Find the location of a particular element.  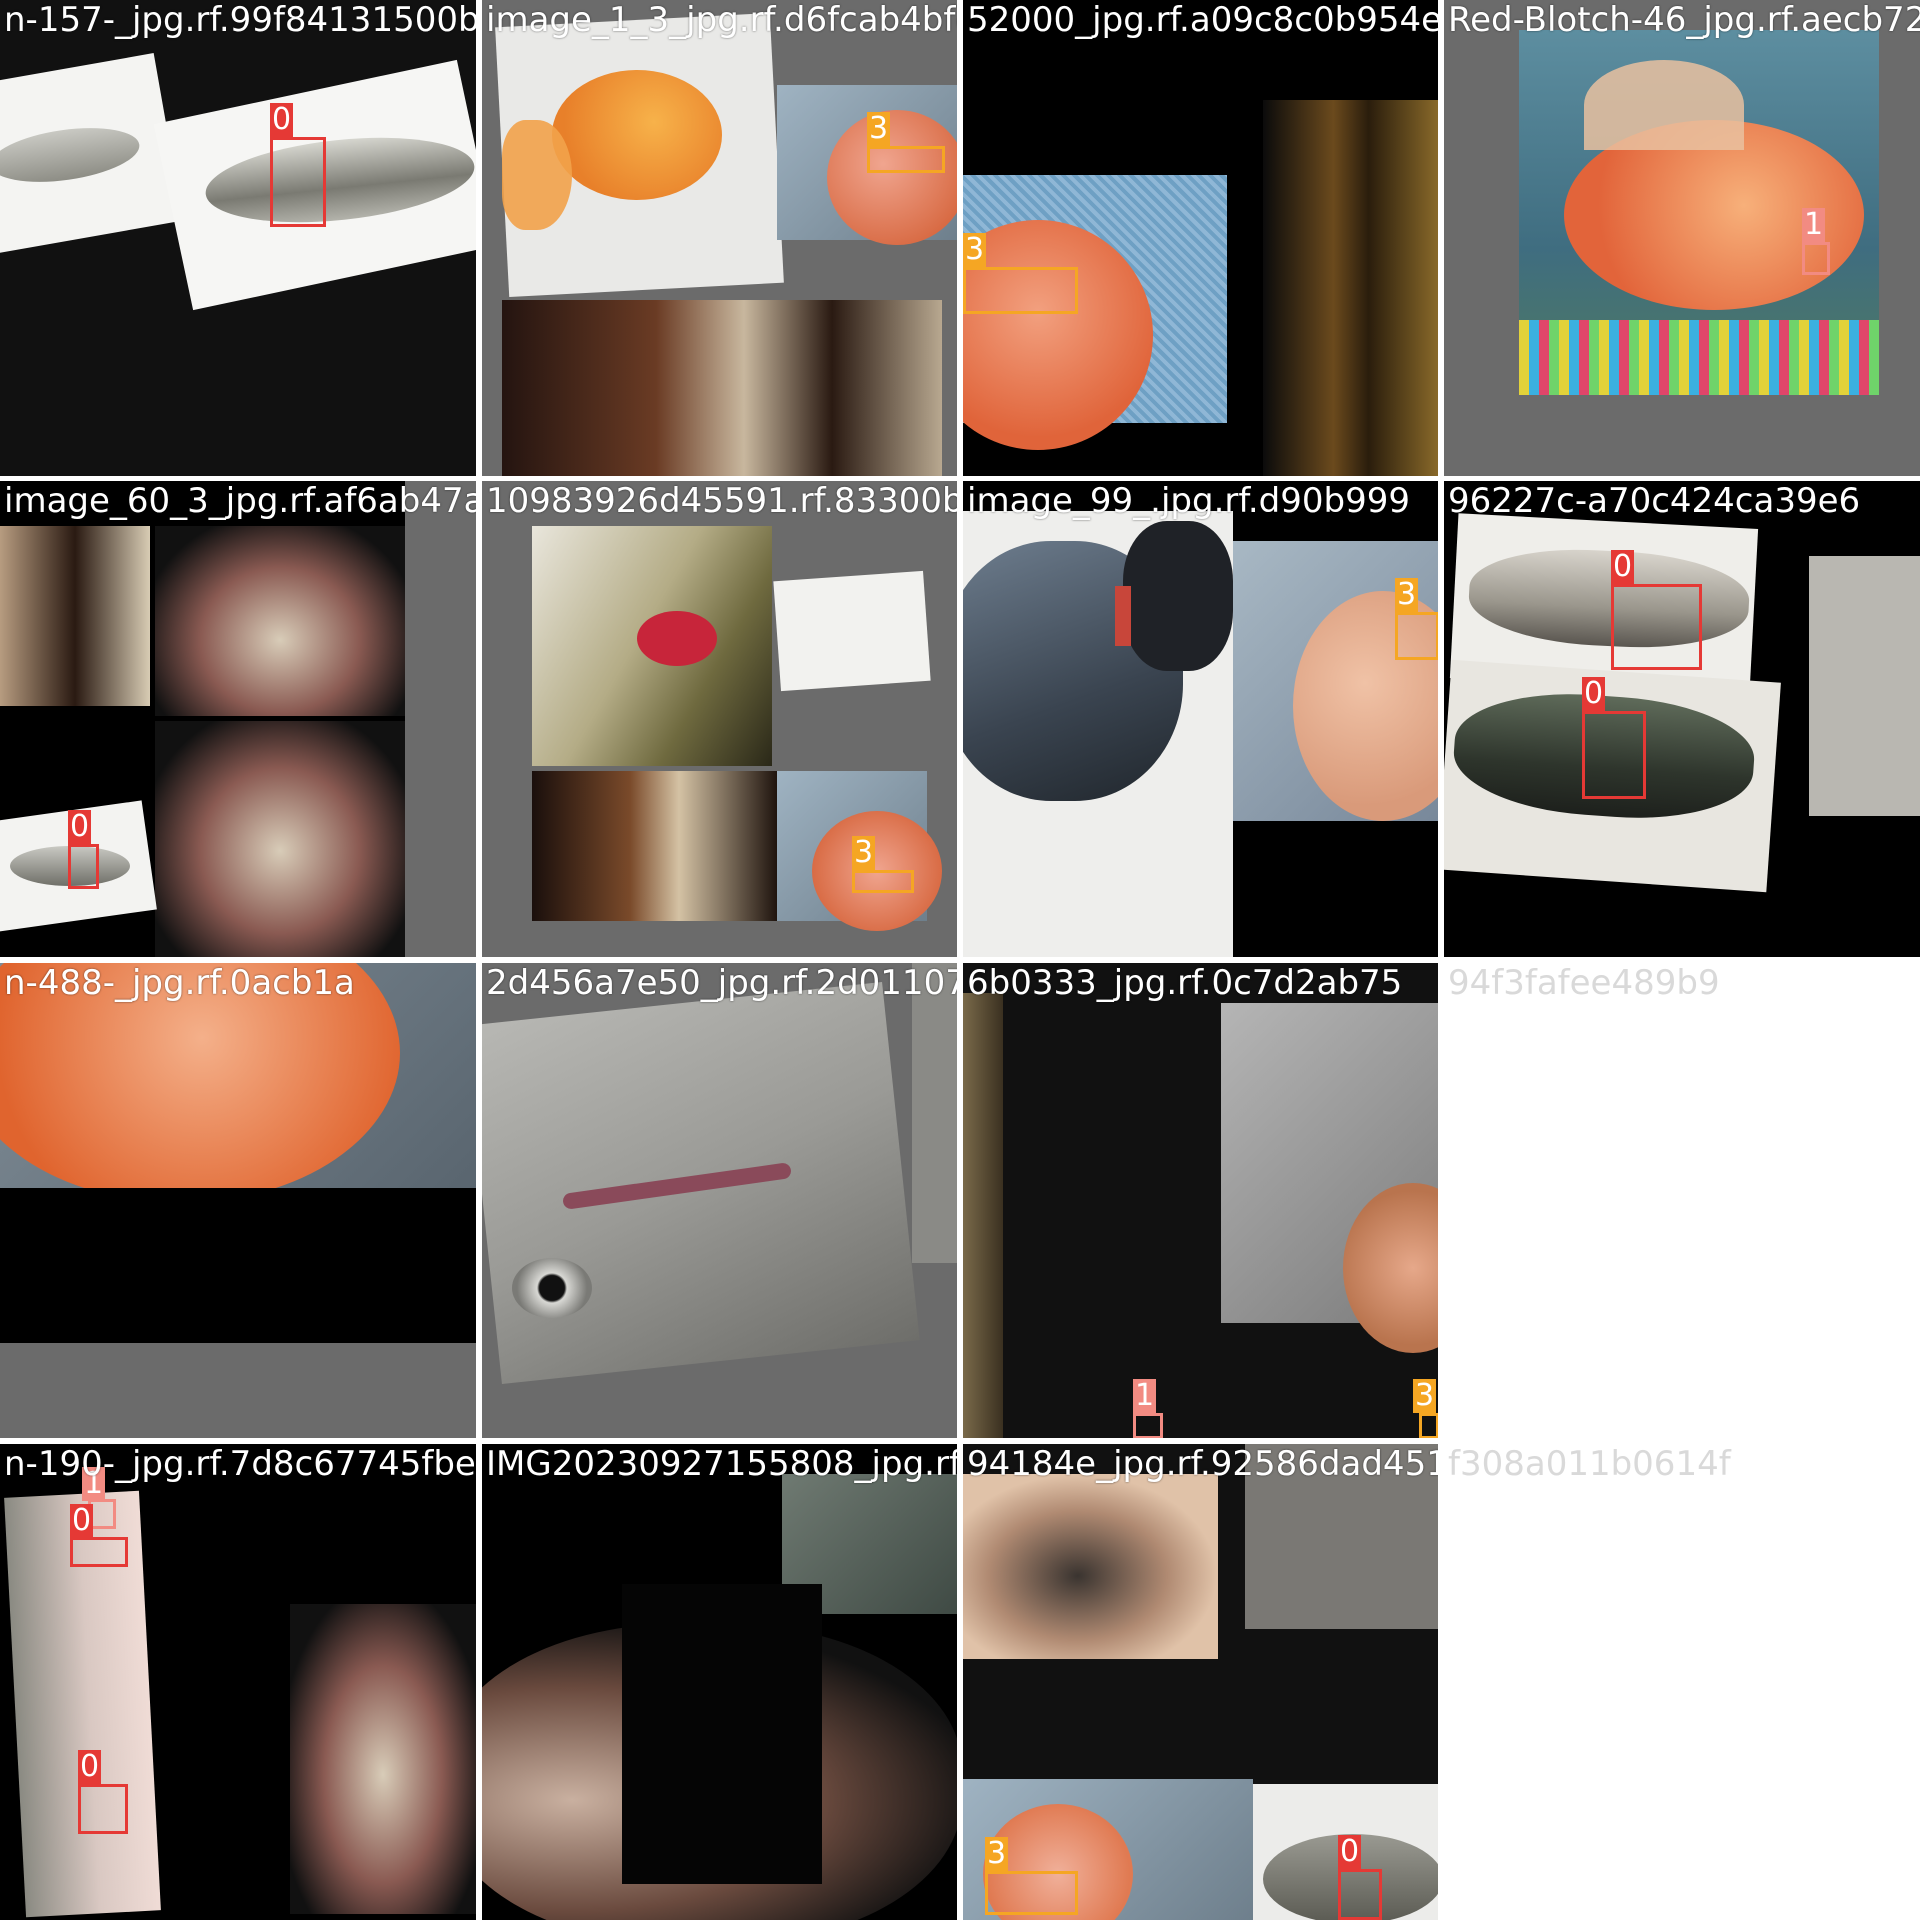

mosaic-tile-14: IMG20230927155808_jpg.rf is located at coordinates (720, 1682).